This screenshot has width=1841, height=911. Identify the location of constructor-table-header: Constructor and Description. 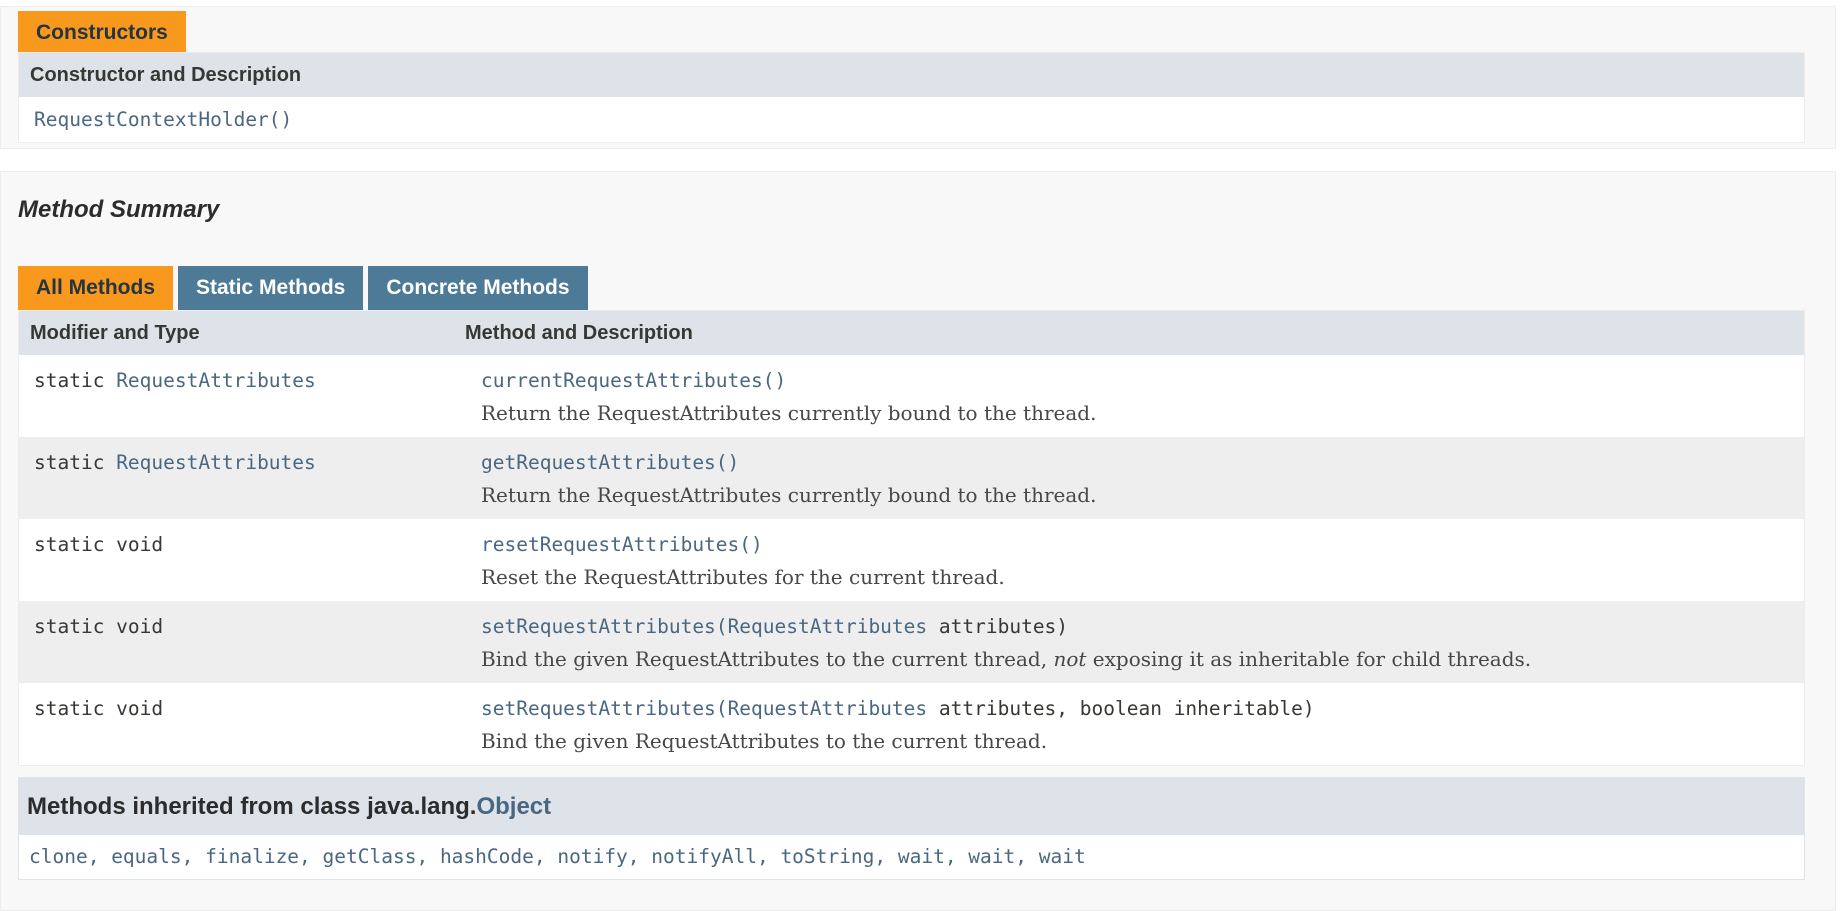
(911, 75).